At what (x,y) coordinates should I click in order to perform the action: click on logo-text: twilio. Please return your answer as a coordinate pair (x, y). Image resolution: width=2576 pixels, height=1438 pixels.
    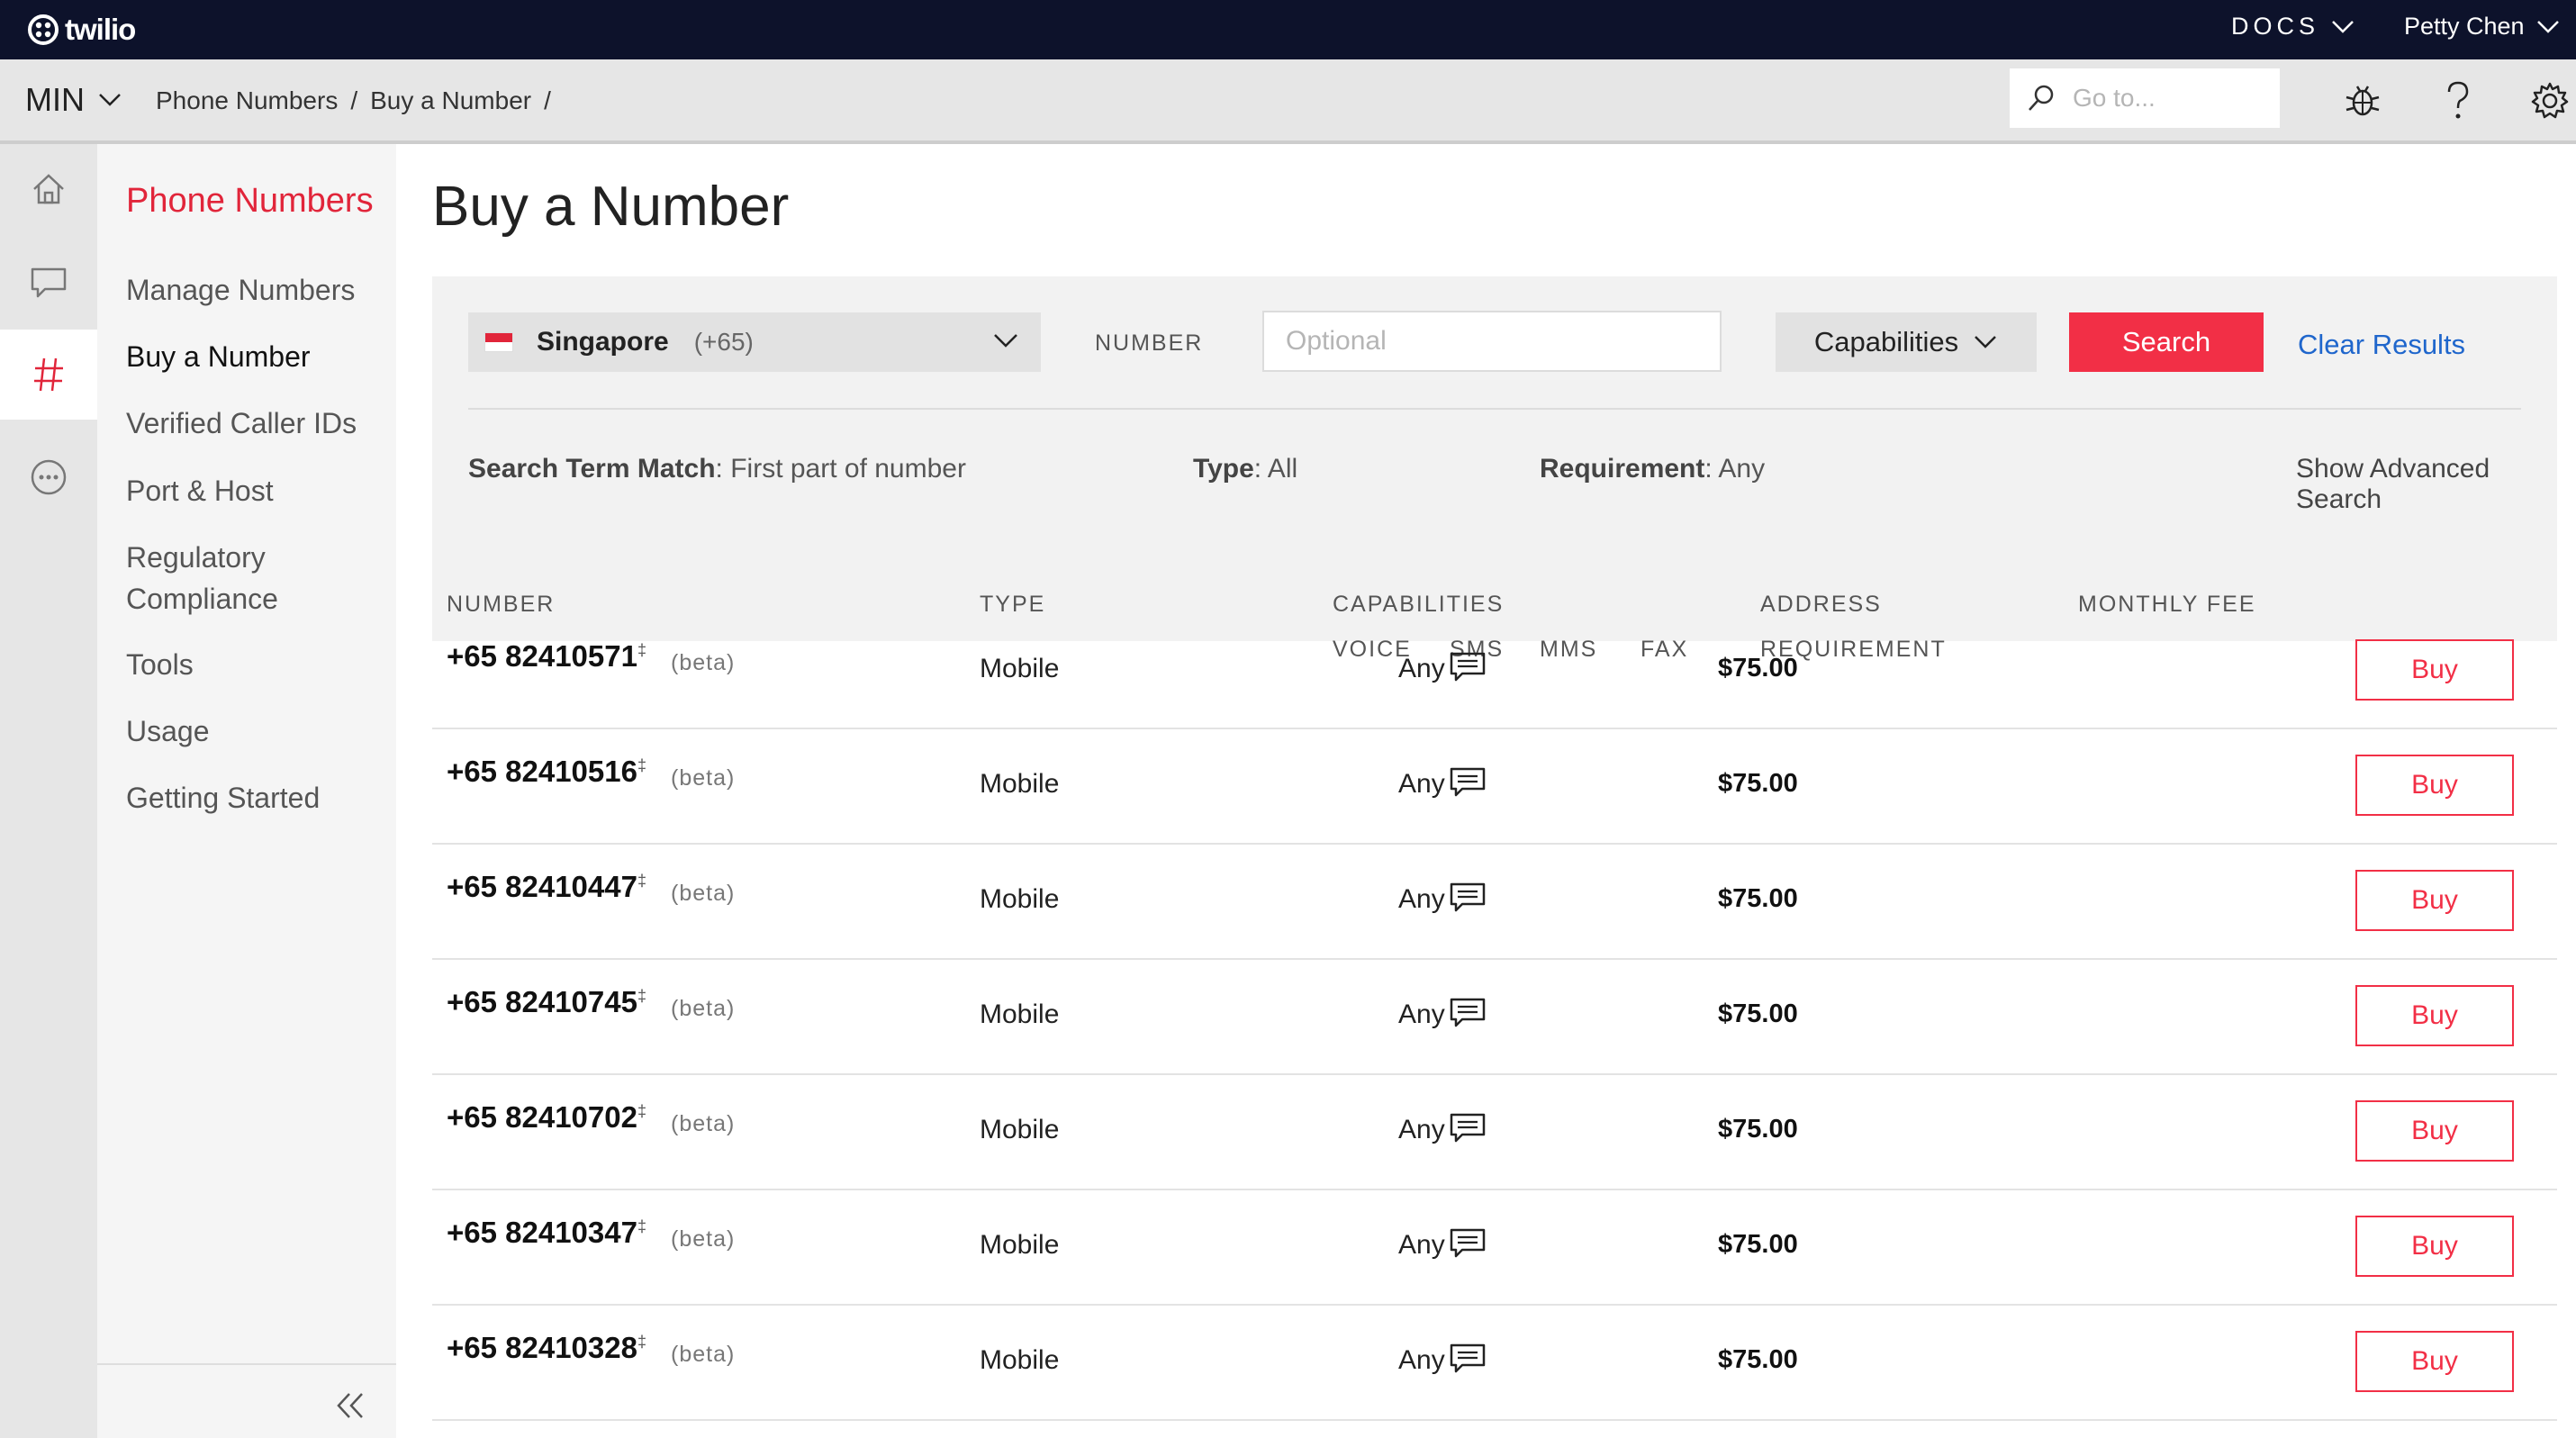
    Looking at the image, I should click on (100, 29).